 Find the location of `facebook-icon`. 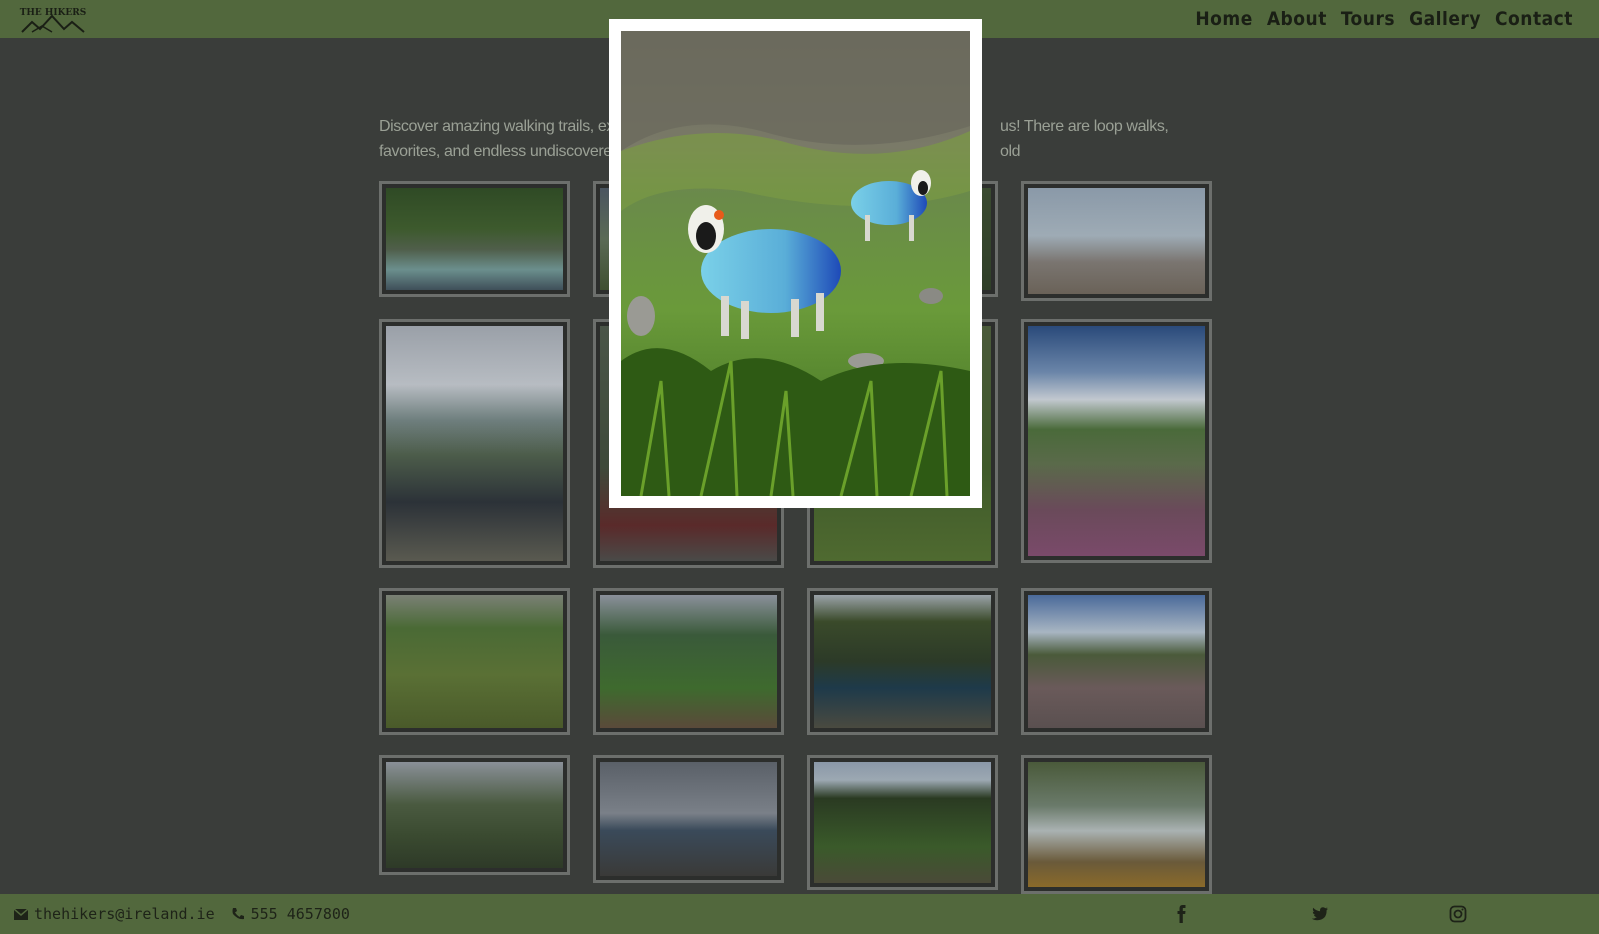

facebook-icon is located at coordinates (1182, 914).